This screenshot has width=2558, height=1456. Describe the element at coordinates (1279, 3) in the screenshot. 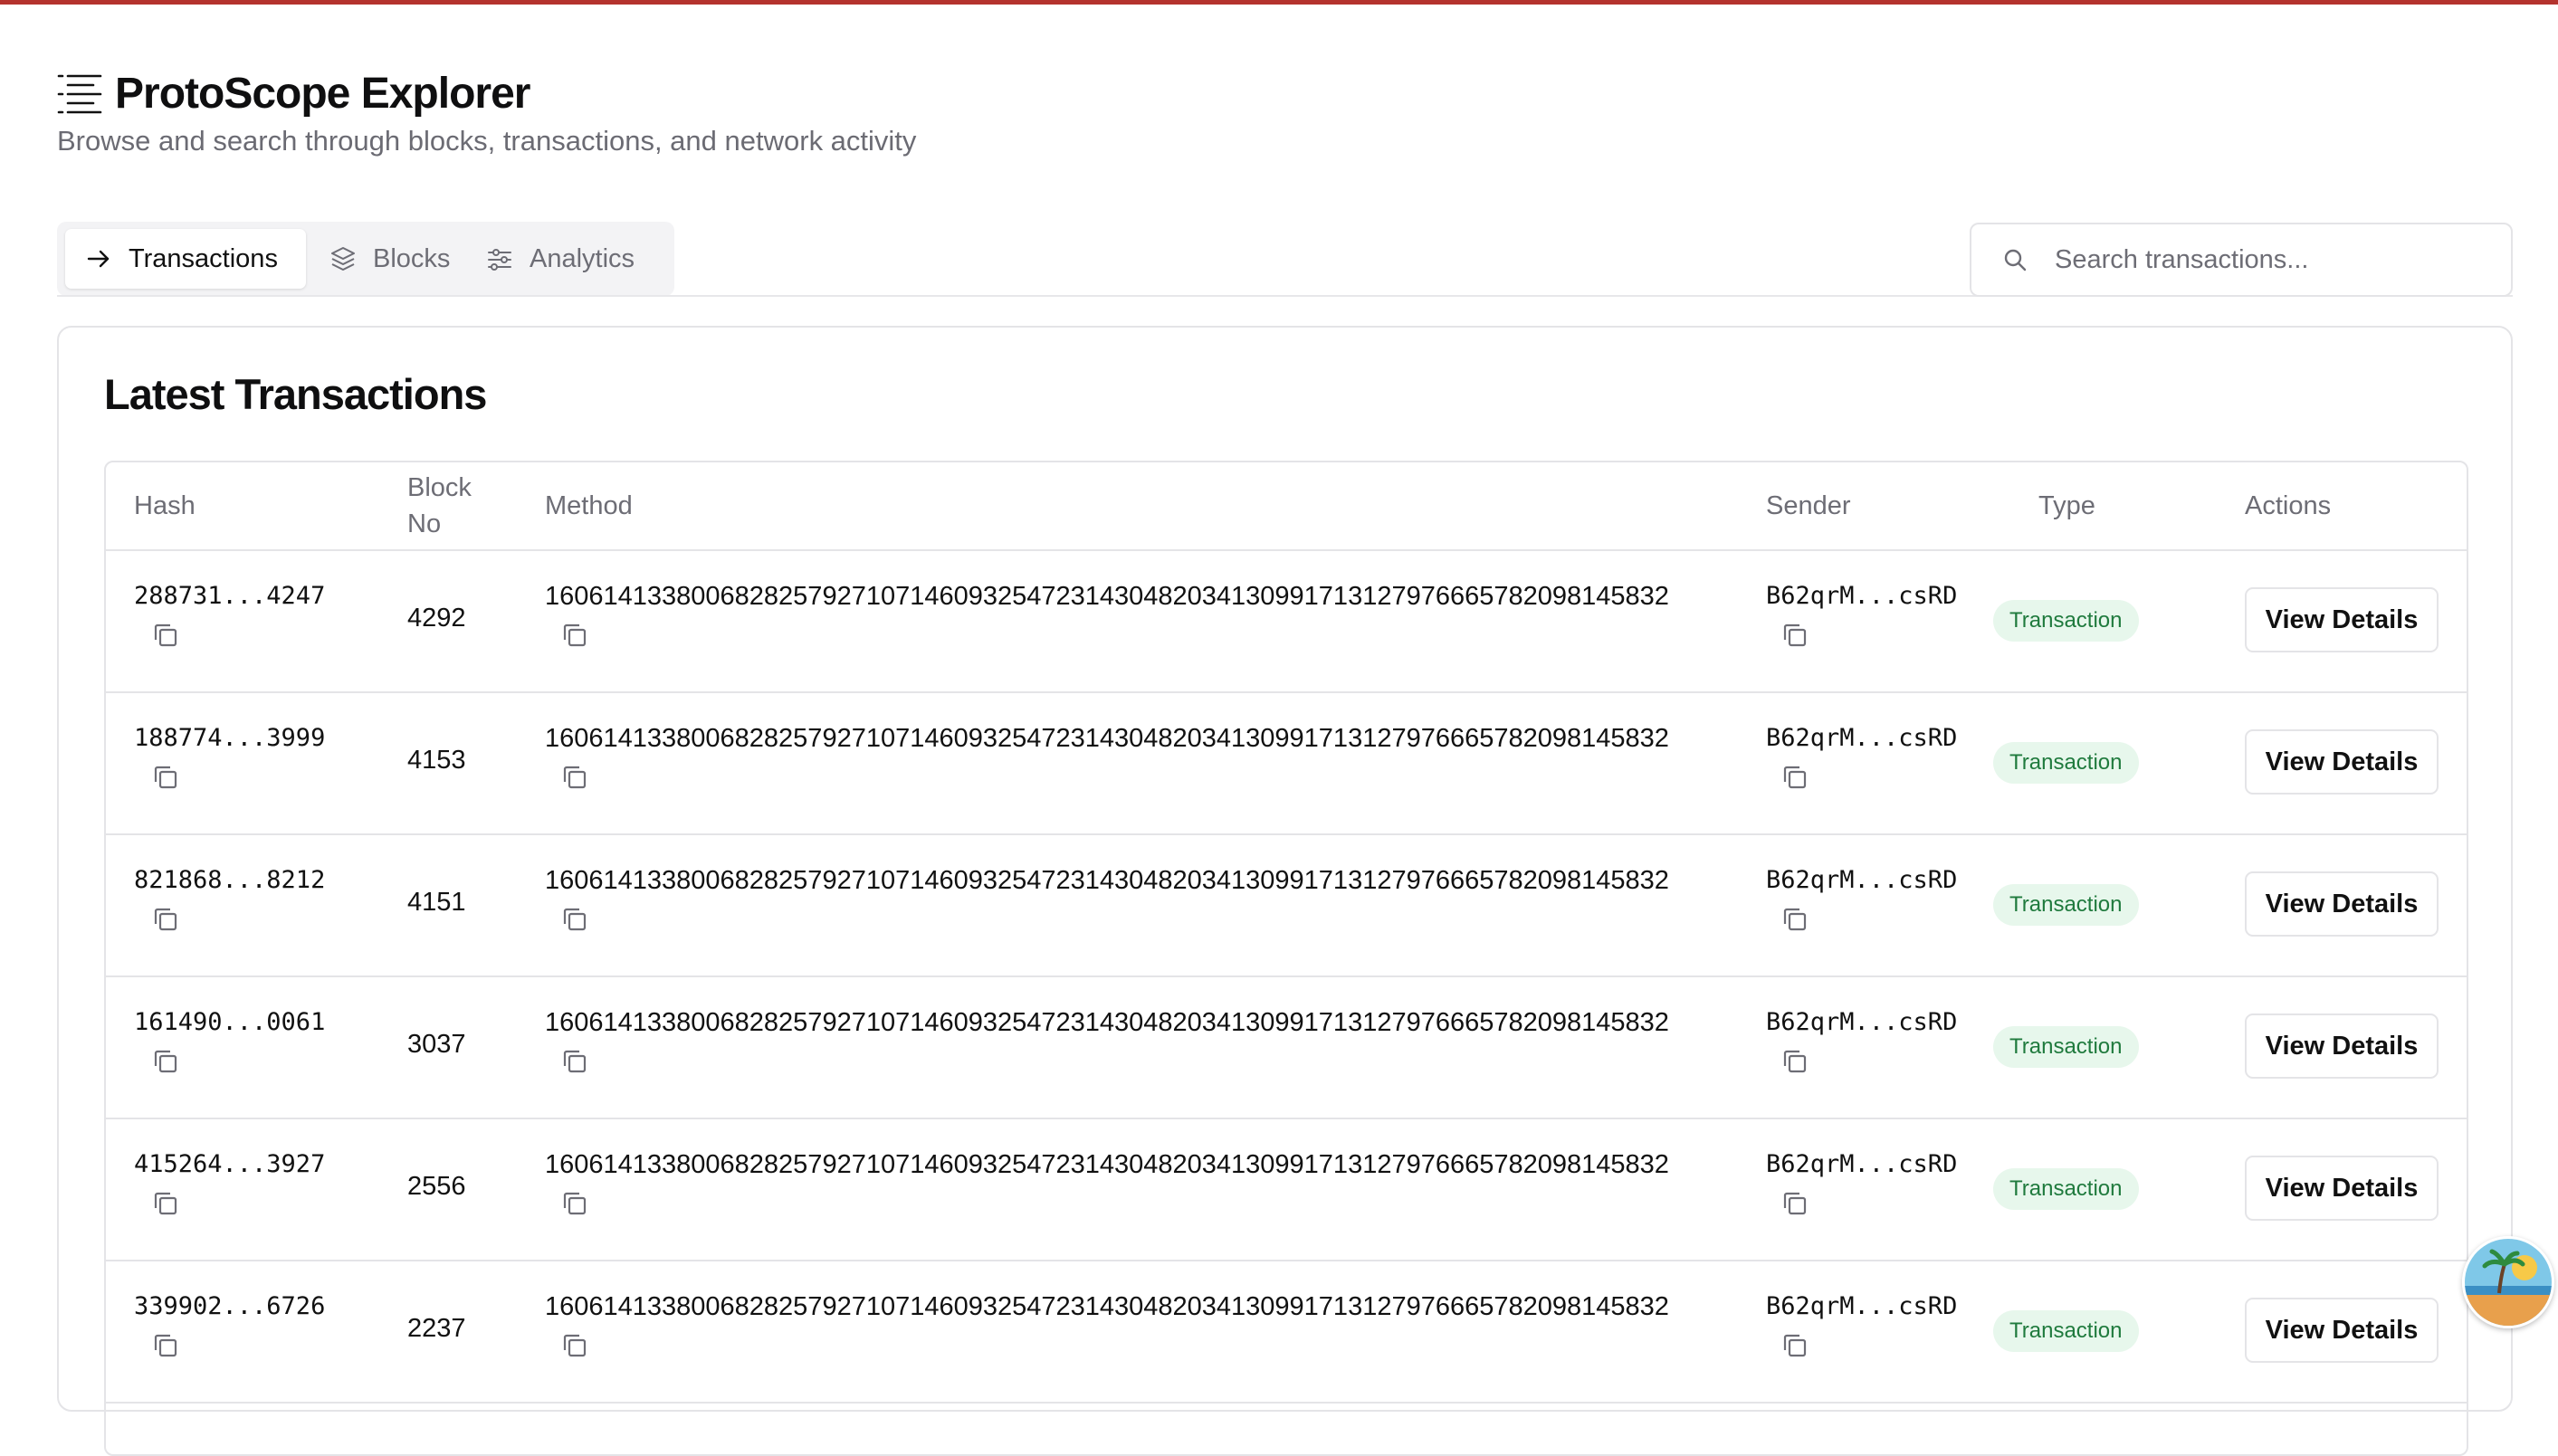

I see `top-accent-bar` at that location.